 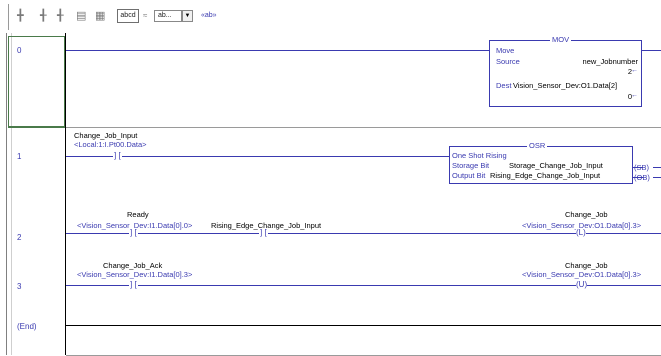 I want to click on toolbar-grip, so click(x=8, y=17).